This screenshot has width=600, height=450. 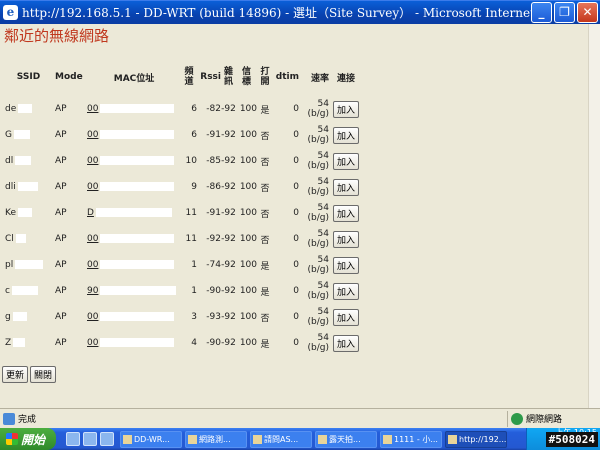 What do you see at coordinates (517, 418) in the screenshot?
I see `globe-icon` at bounding box center [517, 418].